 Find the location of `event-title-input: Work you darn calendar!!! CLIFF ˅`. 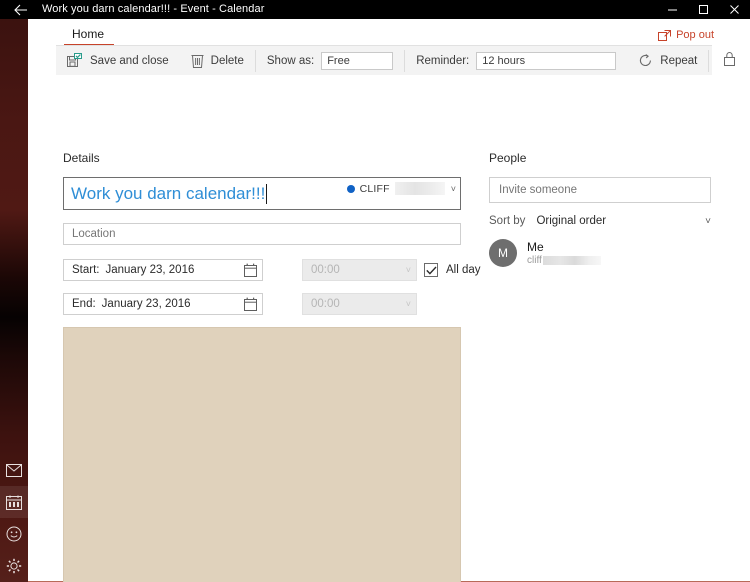

event-title-input: Work you darn calendar!!! CLIFF ˅ is located at coordinates (262, 193).